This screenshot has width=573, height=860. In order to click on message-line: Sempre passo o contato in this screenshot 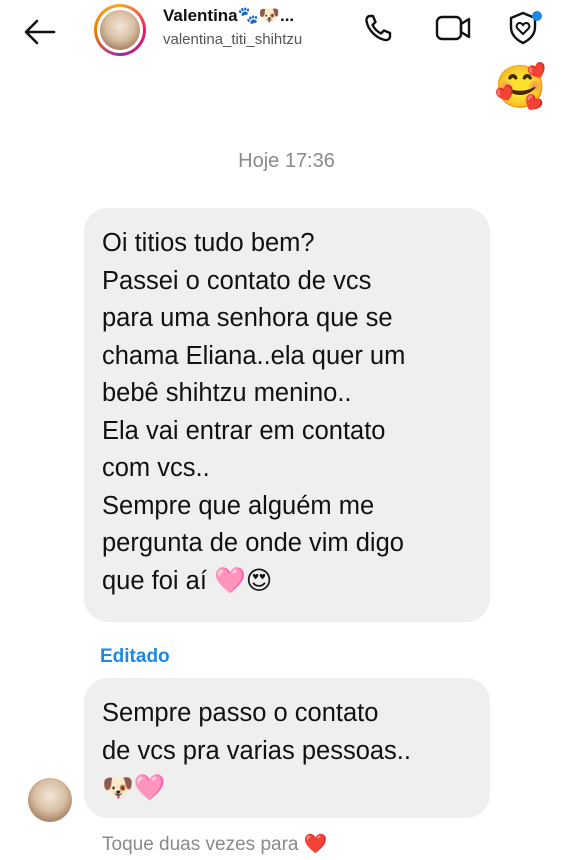, I will do `click(240, 713)`.